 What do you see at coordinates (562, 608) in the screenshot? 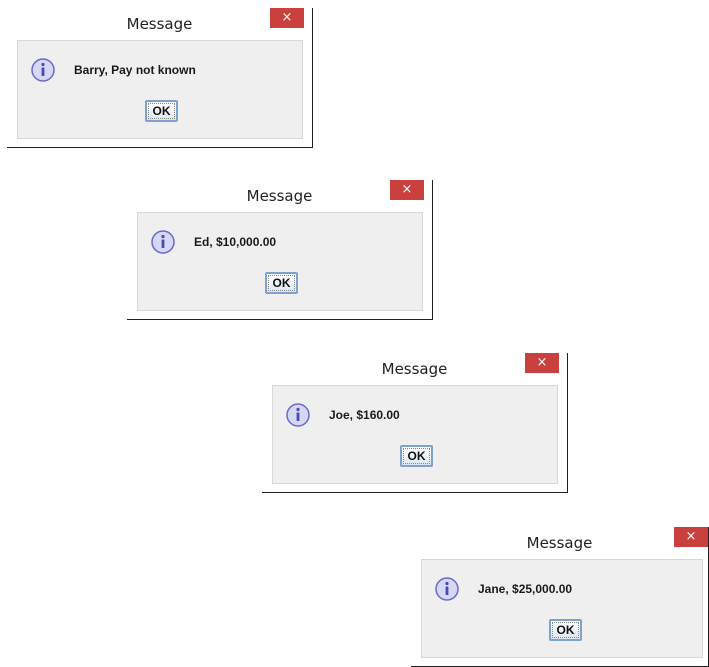
I see `dialog-content: Jane, $25,000.00 OK` at bounding box center [562, 608].